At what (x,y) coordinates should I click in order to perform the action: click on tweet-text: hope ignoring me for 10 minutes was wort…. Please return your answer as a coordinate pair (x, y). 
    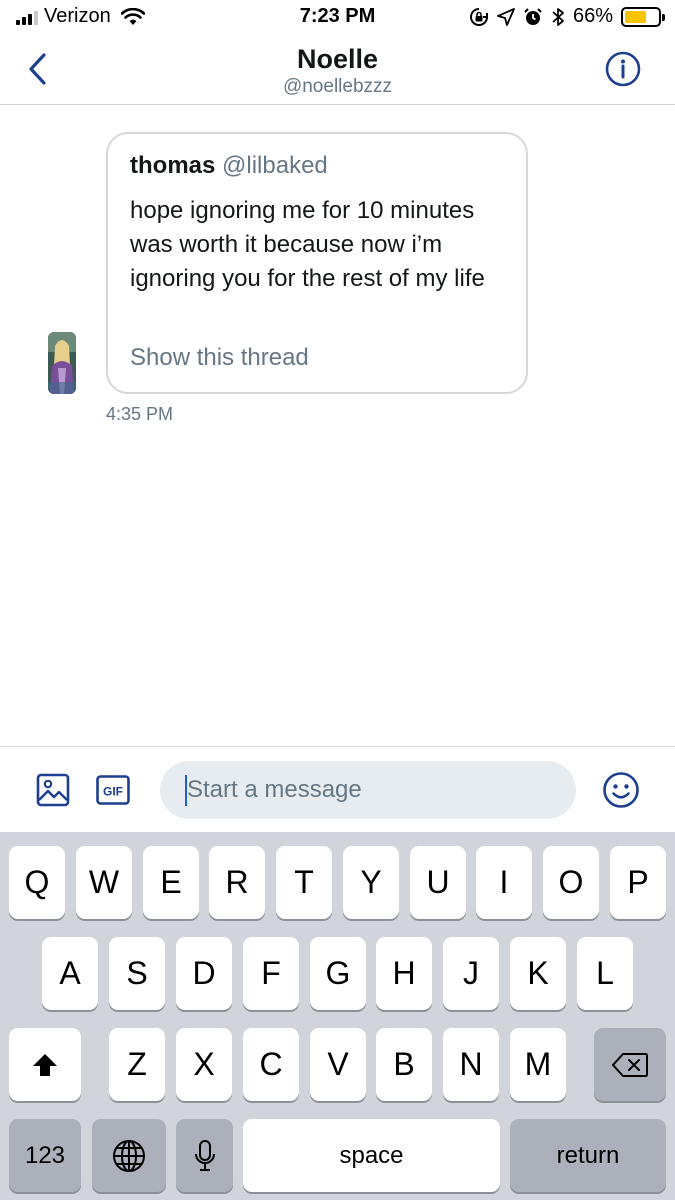
    Looking at the image, I should click on (307, 244).